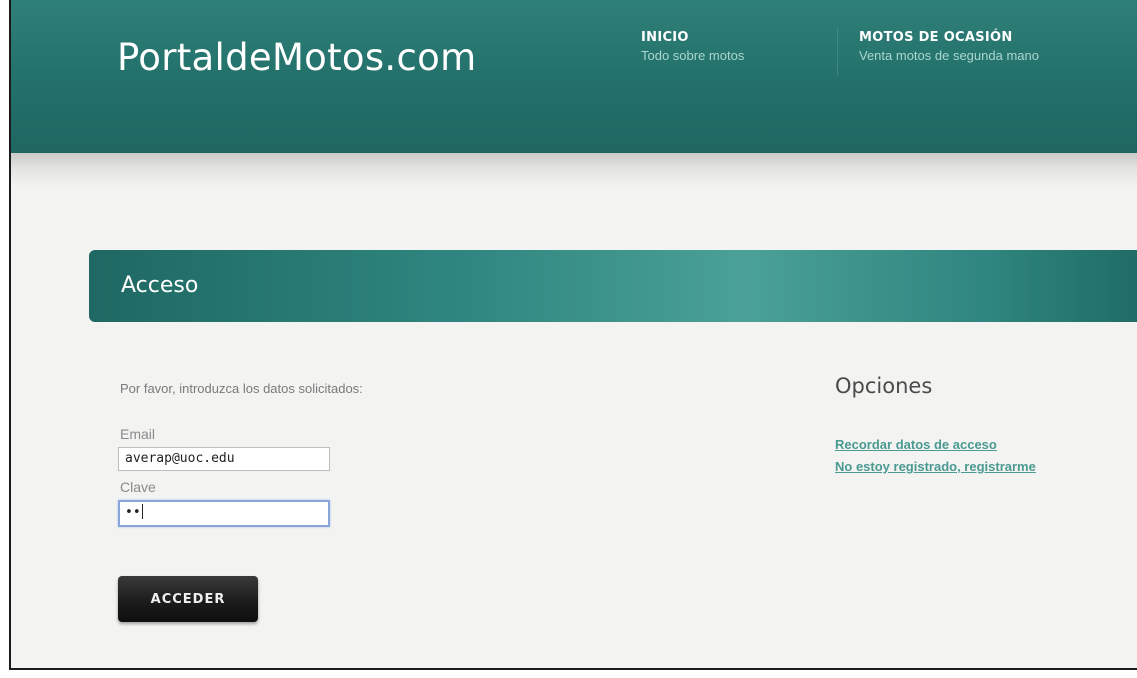  I want to click on section-header-bar: Acceso, so click(613, 286).